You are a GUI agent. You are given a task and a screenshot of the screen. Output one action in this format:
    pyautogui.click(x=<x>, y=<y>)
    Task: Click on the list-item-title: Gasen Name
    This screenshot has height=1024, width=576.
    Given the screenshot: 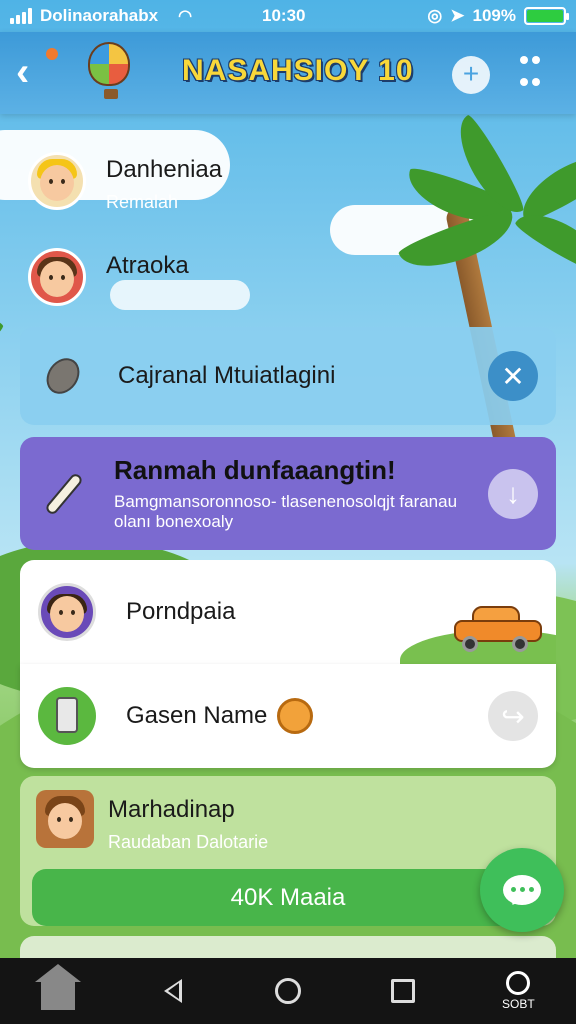 What is the action you would take?
    pyautogui.click(x=197, y=715)
    